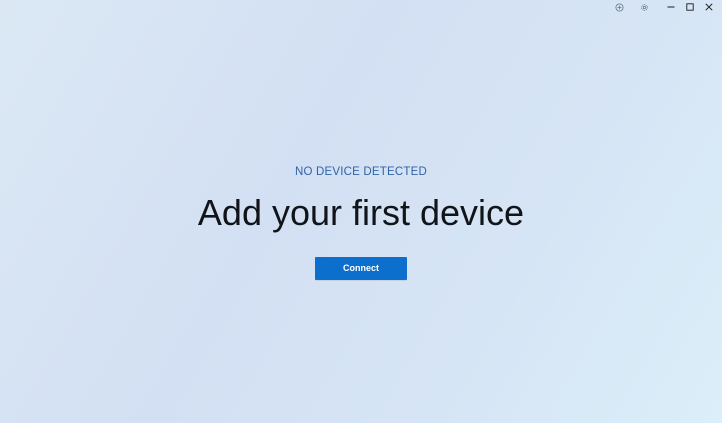 The image size is (722, 423). I want to click on title-bar, so click(662, 7).